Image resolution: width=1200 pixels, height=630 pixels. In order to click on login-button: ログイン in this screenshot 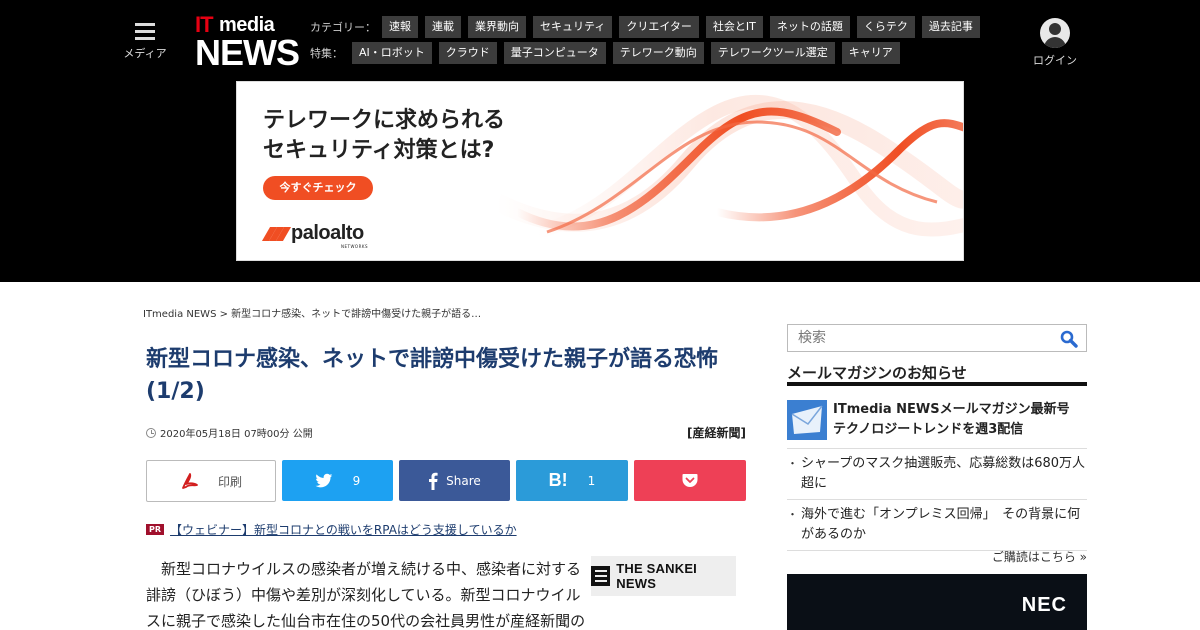, I will do `click(1055, 43)`.